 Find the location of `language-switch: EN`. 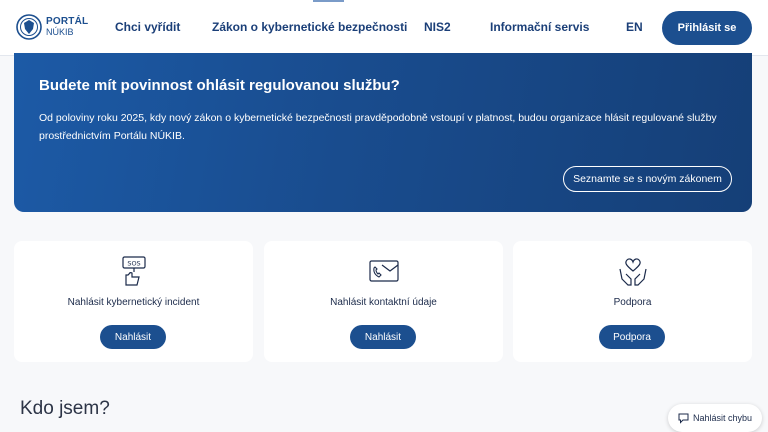

language-switch: EN is located at coordinates (634, 27).